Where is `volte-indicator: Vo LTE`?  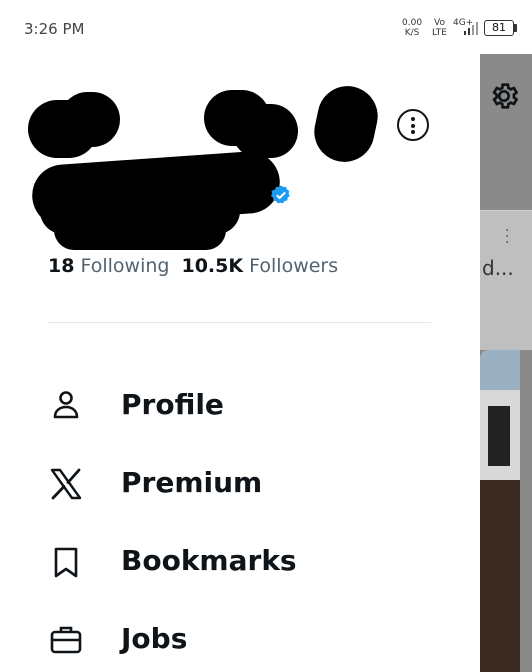
volte-indicator: Vo LTE is located at coordinates (439, 28).